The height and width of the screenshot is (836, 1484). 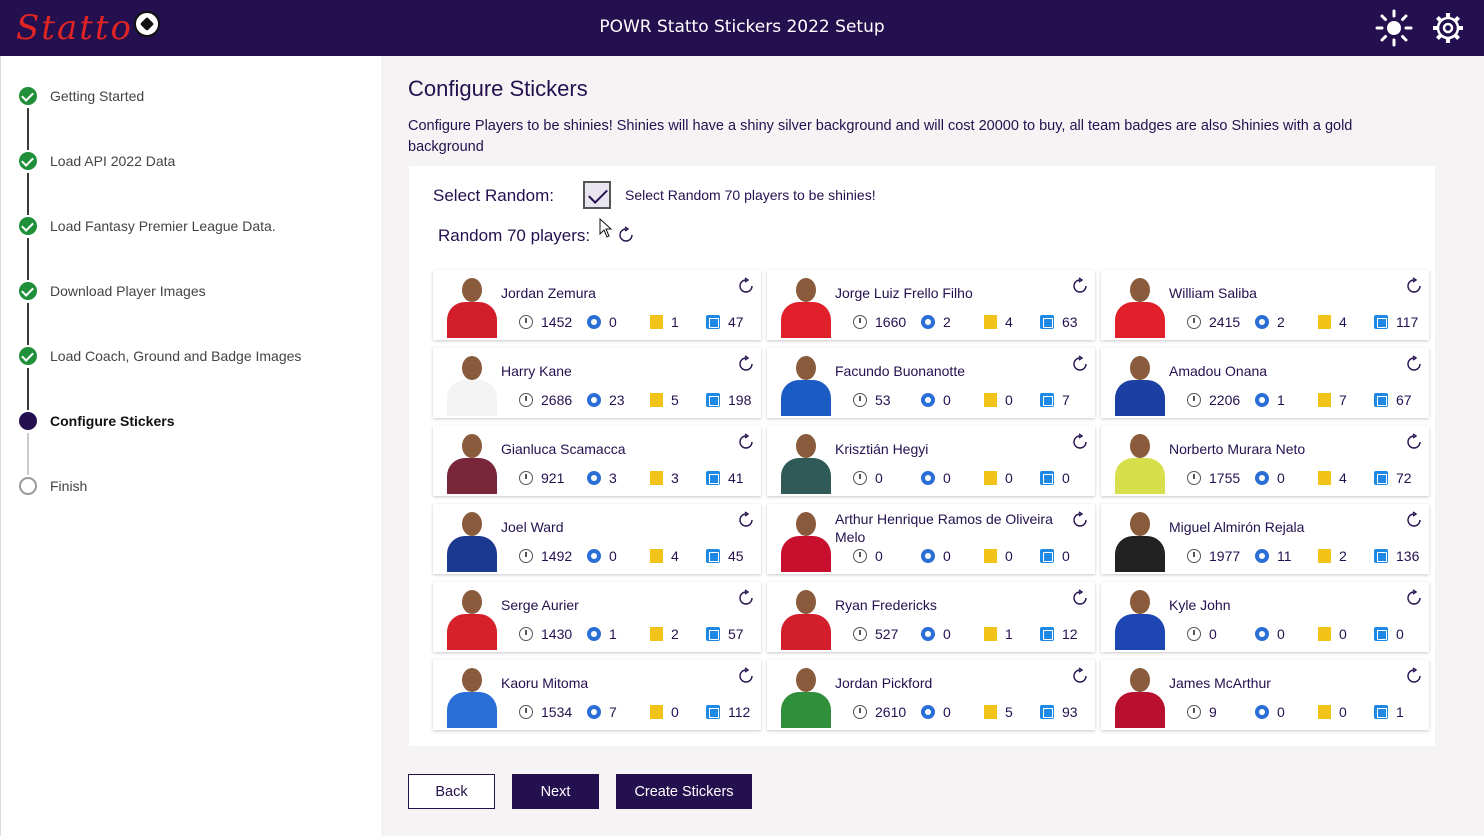 What do you see at coordinates (1059, 322) in the screenshot?
I see `points-stat: 63` at bounding box center [1059, 322].